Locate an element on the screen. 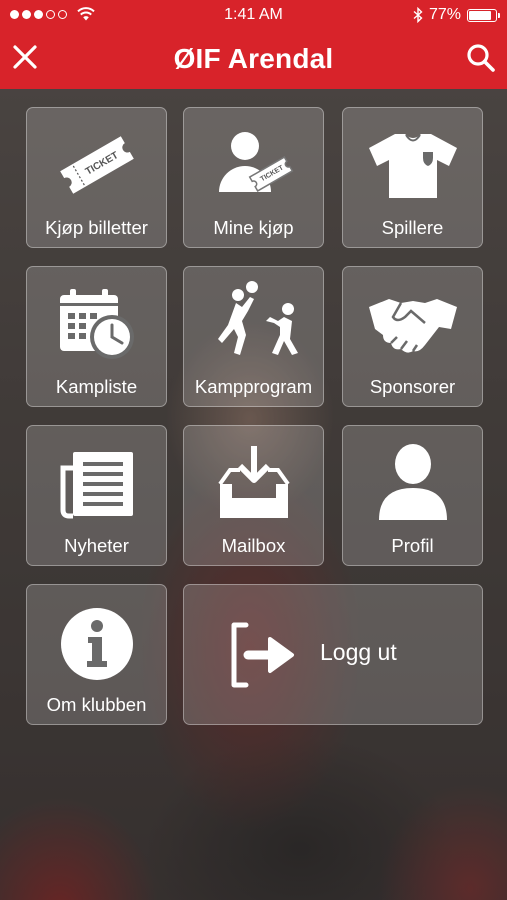  tile-sponsorer: Sponsorer is located at coordinates (412, 336).